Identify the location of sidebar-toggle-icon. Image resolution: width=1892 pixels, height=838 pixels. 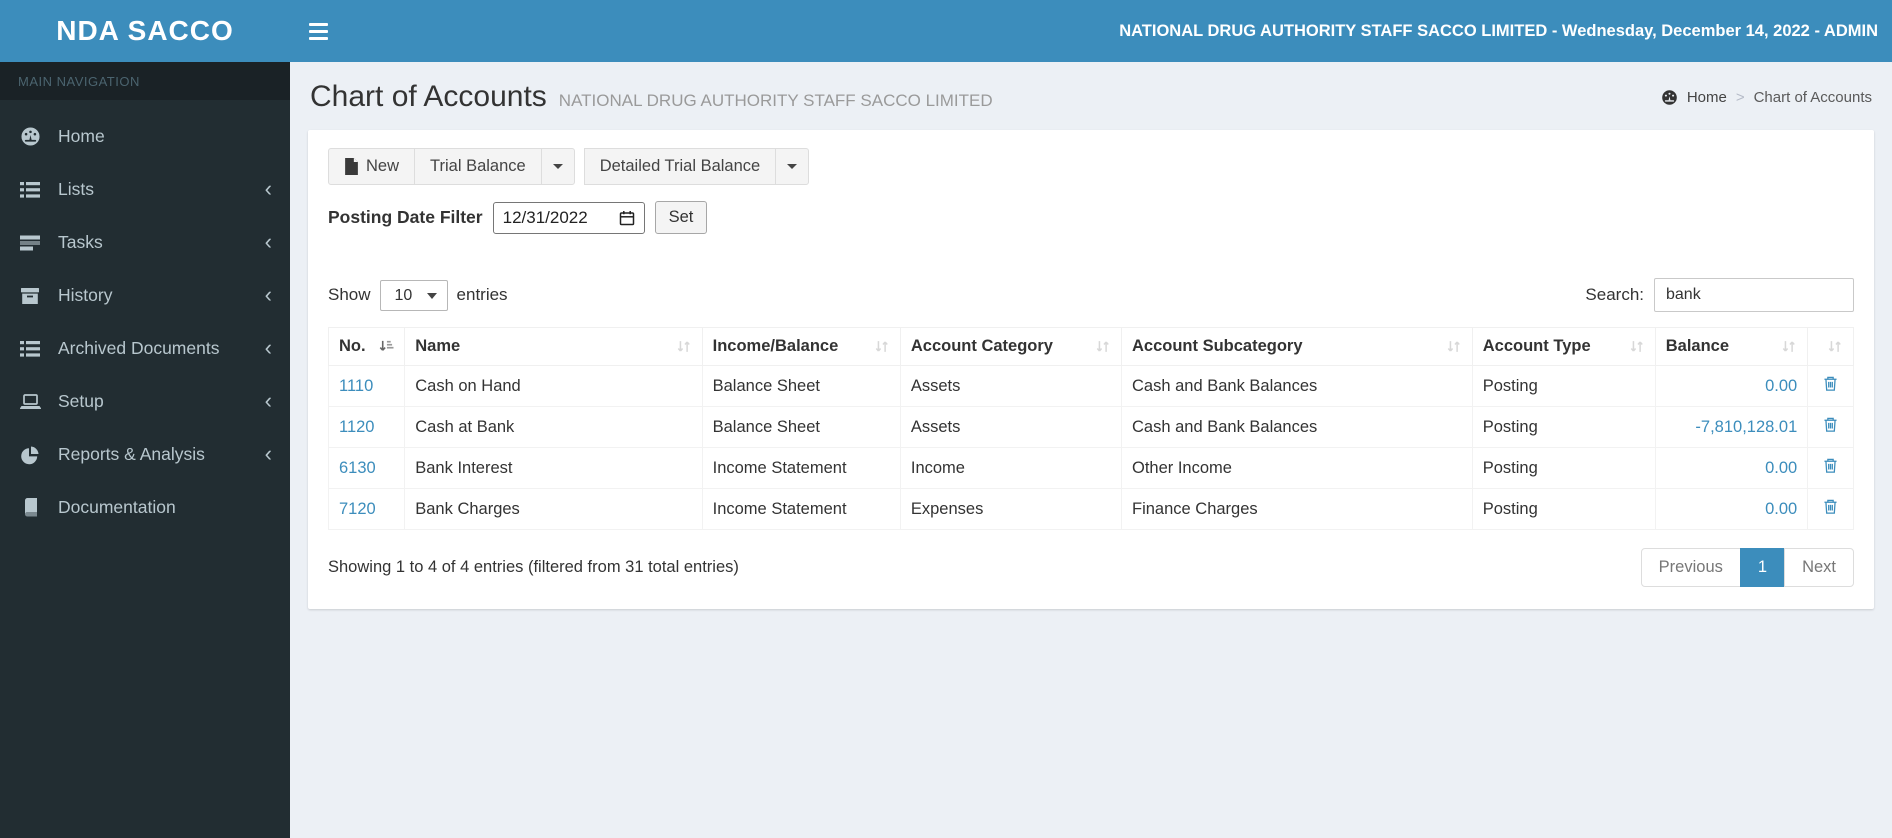
(318, 31).